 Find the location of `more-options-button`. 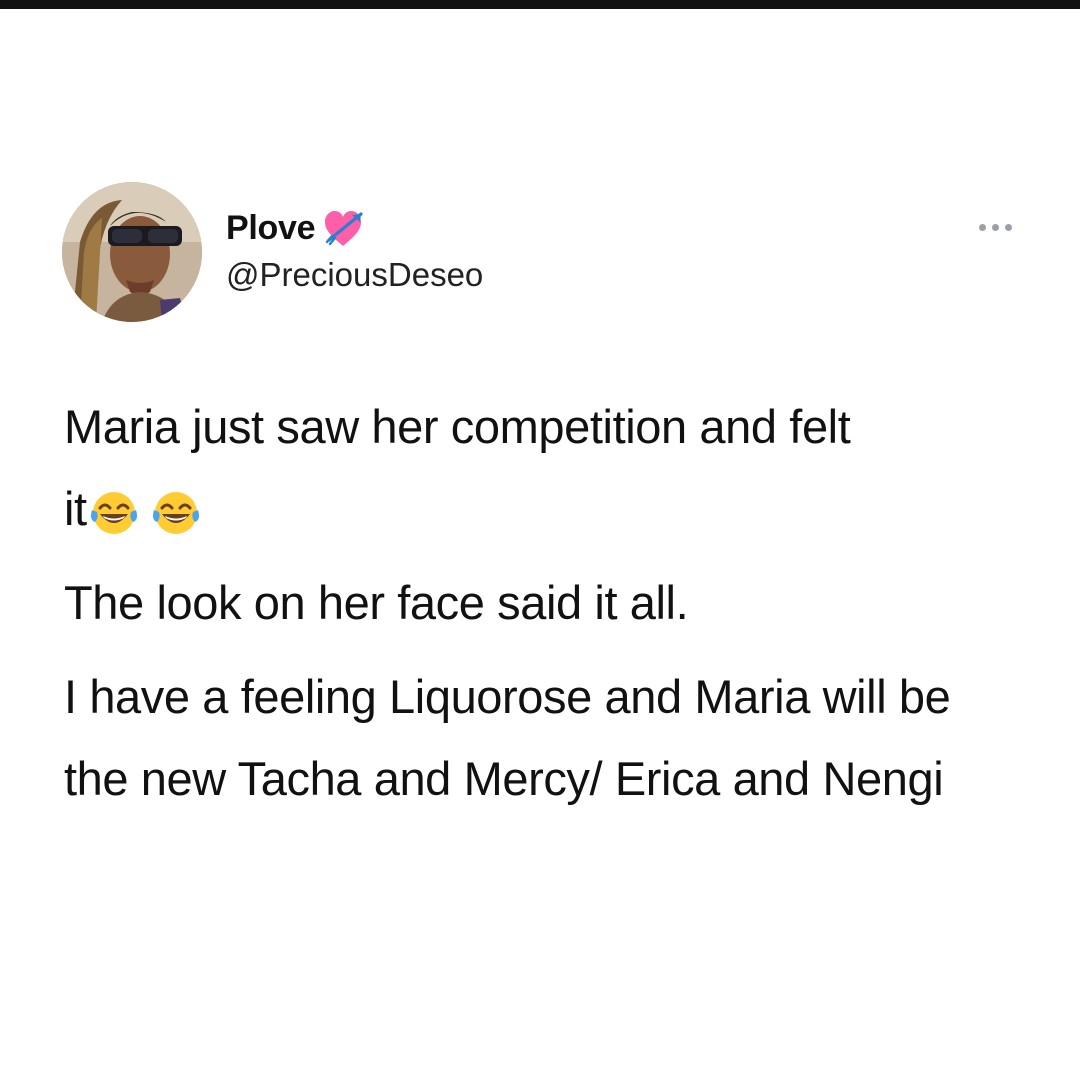

more-options-button is located at coordinates (995, 227).